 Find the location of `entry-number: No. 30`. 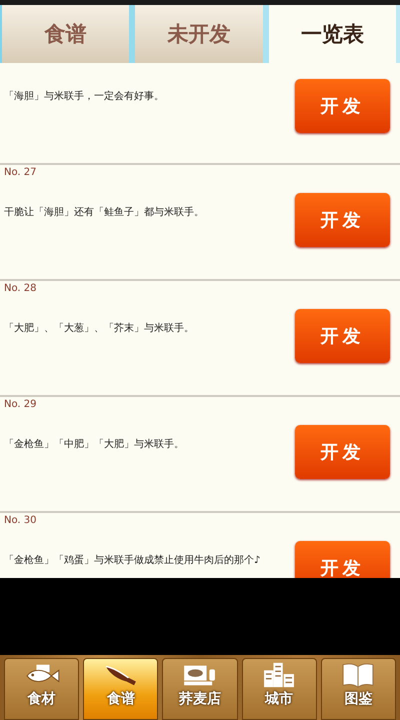

entry-number: No. 30 is located at coordinates (21, 520).